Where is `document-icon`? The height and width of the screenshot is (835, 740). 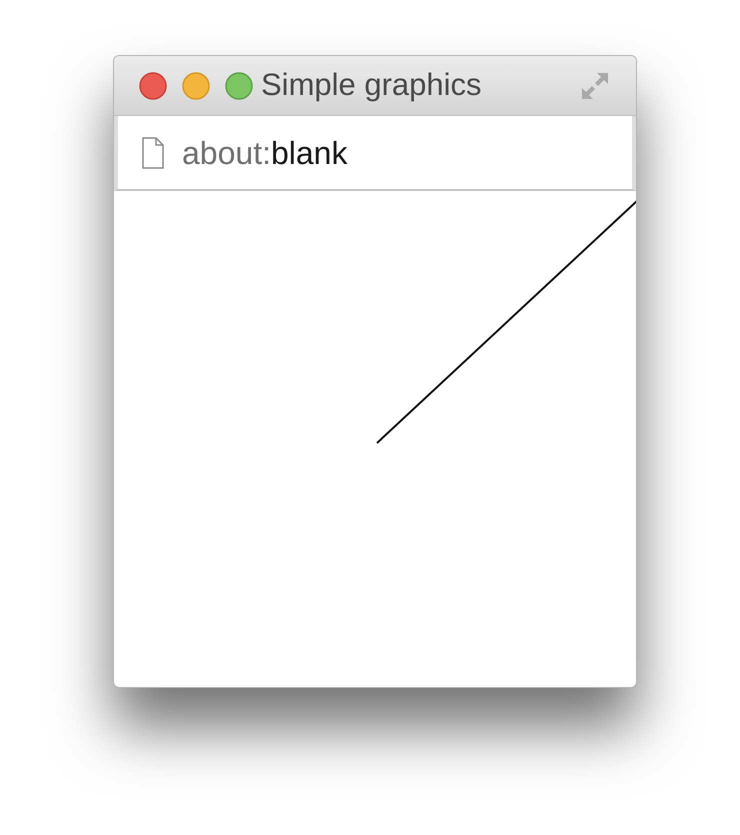 document-icon is located at coordinates (153, 152).